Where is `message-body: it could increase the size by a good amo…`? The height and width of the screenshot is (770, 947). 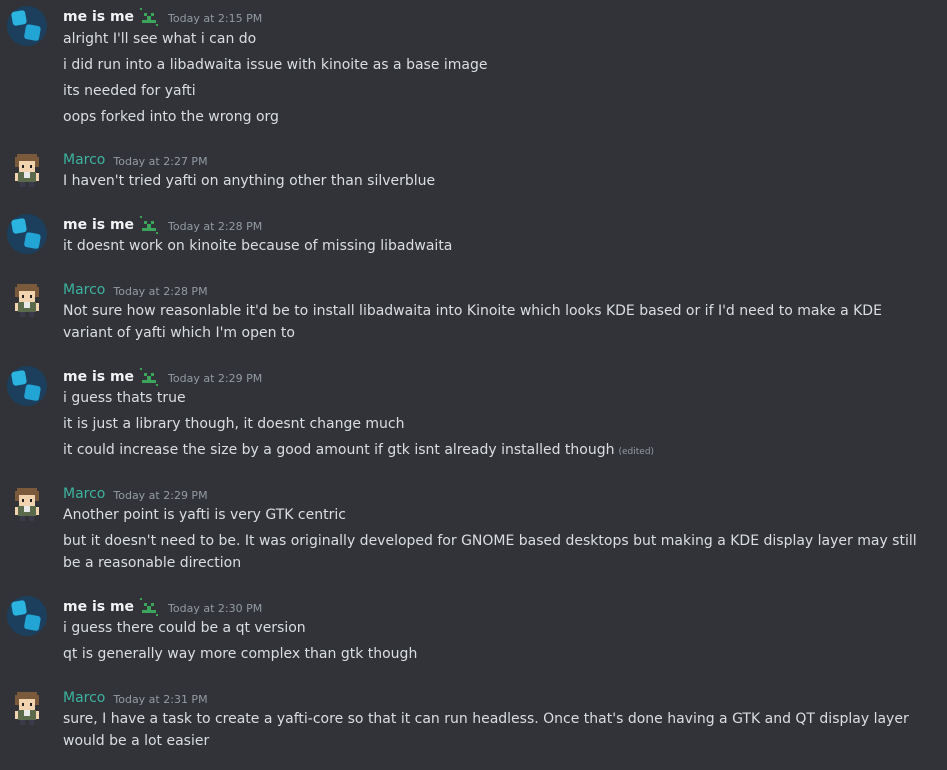
message-body: it could increase the size by a good amo… is located at coordinates (339, 450).